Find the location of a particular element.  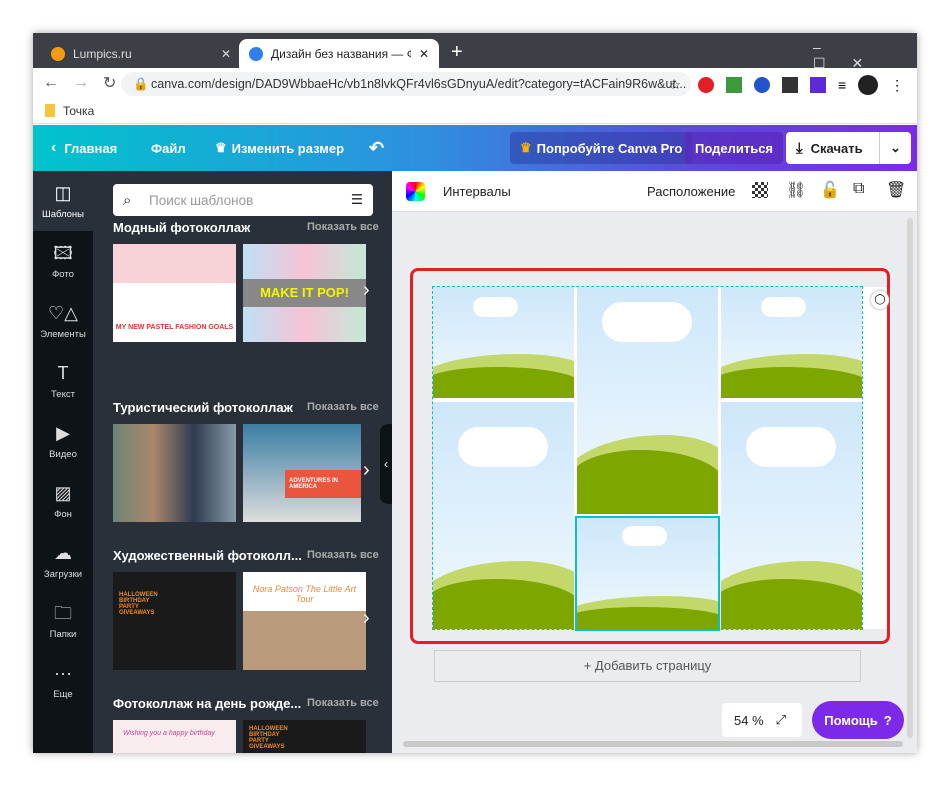

try-pro-button: ♛ Попробуйте Canva Pro is located at coordinates (601, 148).